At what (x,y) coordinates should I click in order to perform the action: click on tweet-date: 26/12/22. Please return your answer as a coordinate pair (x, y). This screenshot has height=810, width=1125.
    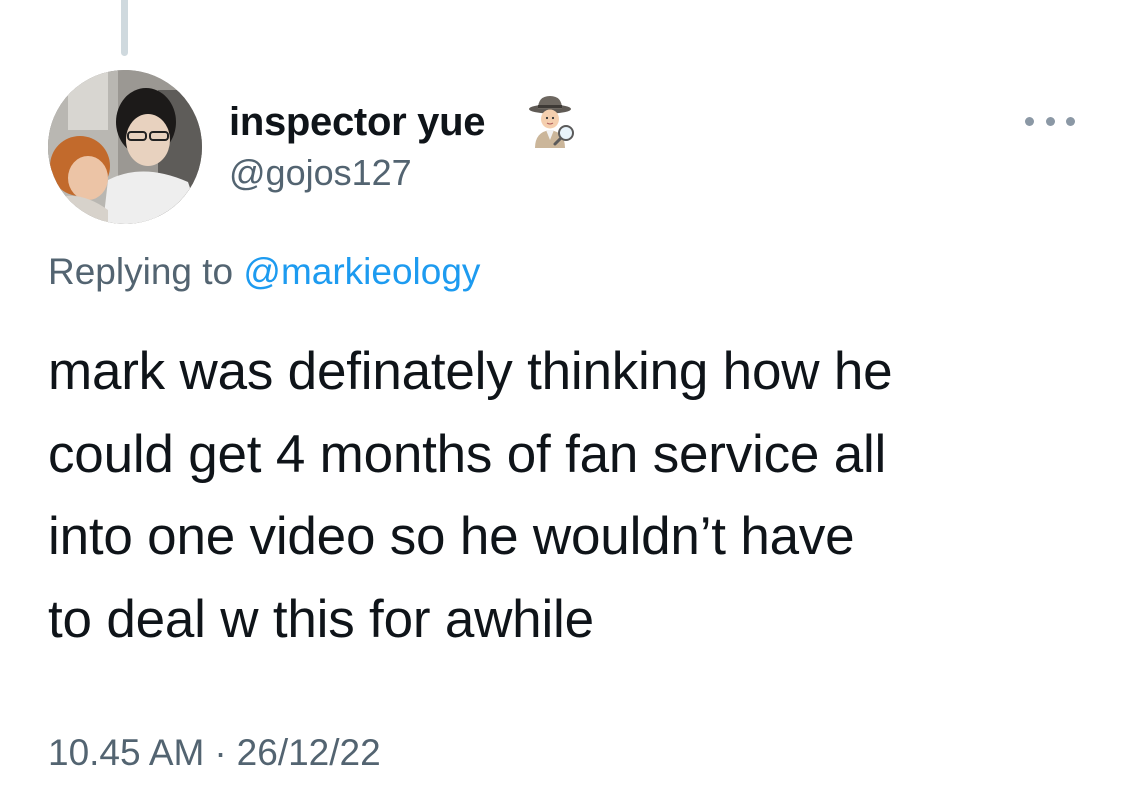
    Looking at the image, I should click on (308, 752).